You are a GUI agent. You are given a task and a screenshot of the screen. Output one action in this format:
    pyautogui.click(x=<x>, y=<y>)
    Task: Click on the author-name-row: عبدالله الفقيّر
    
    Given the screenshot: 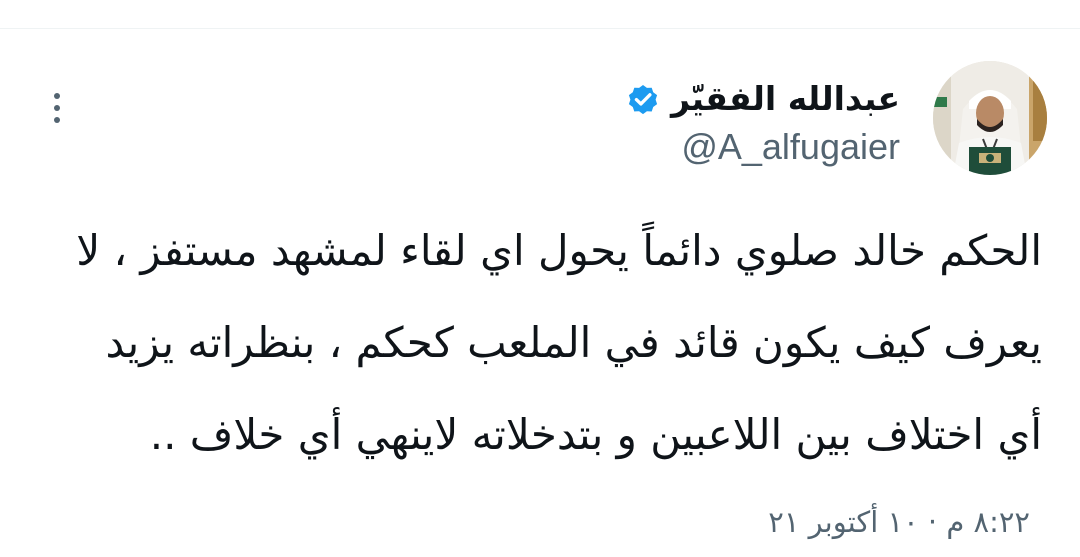 What is the action you would take?
    pyautogui.click(x=762, y=99)
    